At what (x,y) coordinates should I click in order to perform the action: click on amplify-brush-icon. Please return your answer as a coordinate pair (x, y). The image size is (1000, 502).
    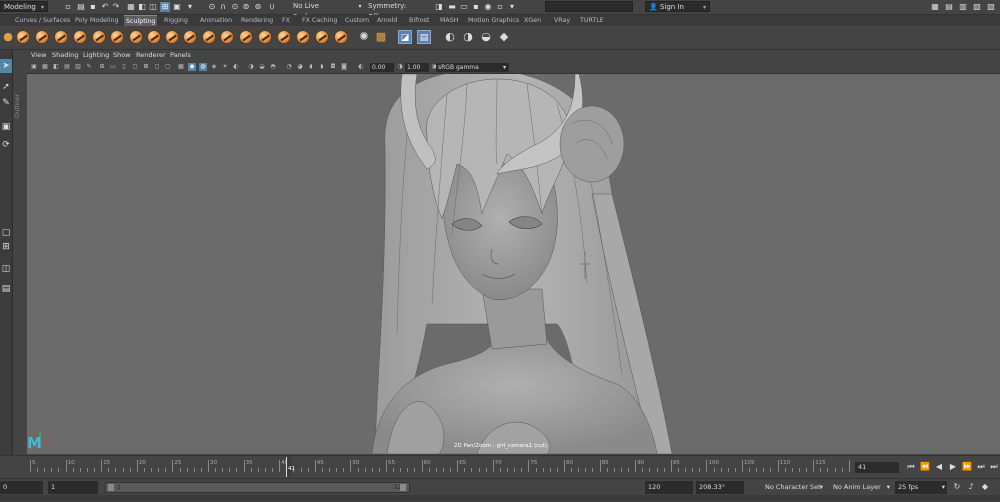
    Looking at the image, I should click on (322, 37).